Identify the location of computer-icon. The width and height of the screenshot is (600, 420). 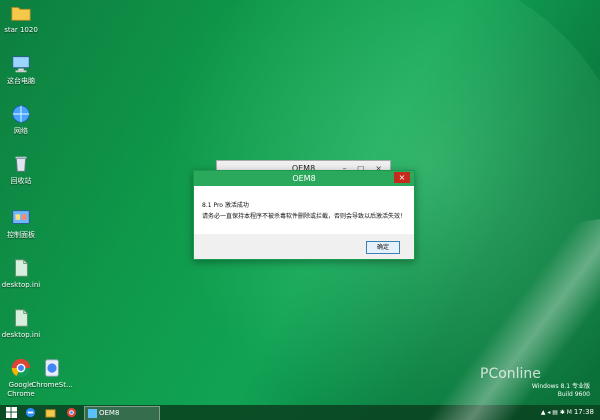
(21, 64).